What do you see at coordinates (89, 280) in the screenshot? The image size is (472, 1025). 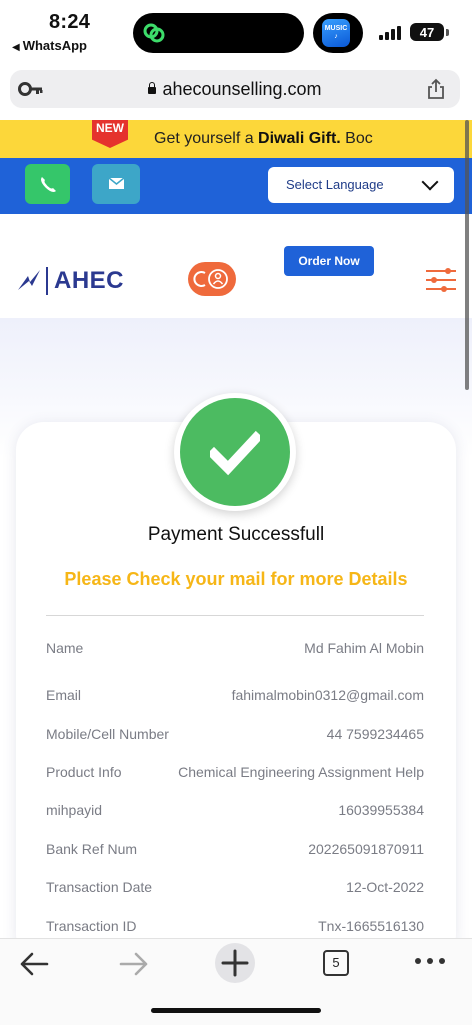 I see `logo-text: AHEC` at bounding box center [89, 280].